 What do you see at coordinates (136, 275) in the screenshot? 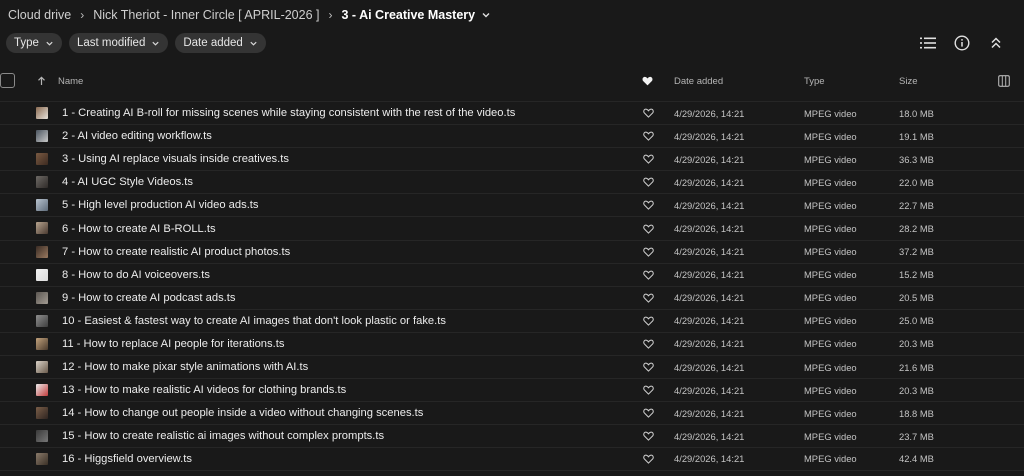
I see `file-name: 8 - How to do AI voiceovers.ts` at bounding box center [136, 275].